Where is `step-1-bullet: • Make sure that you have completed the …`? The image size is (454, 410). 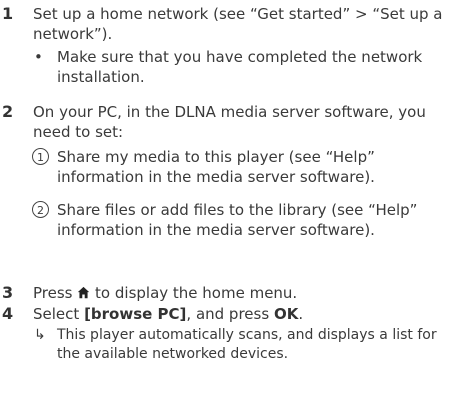 step-1-bullet: • Make sure that you have completed the … is located at coordinates (227, 67).